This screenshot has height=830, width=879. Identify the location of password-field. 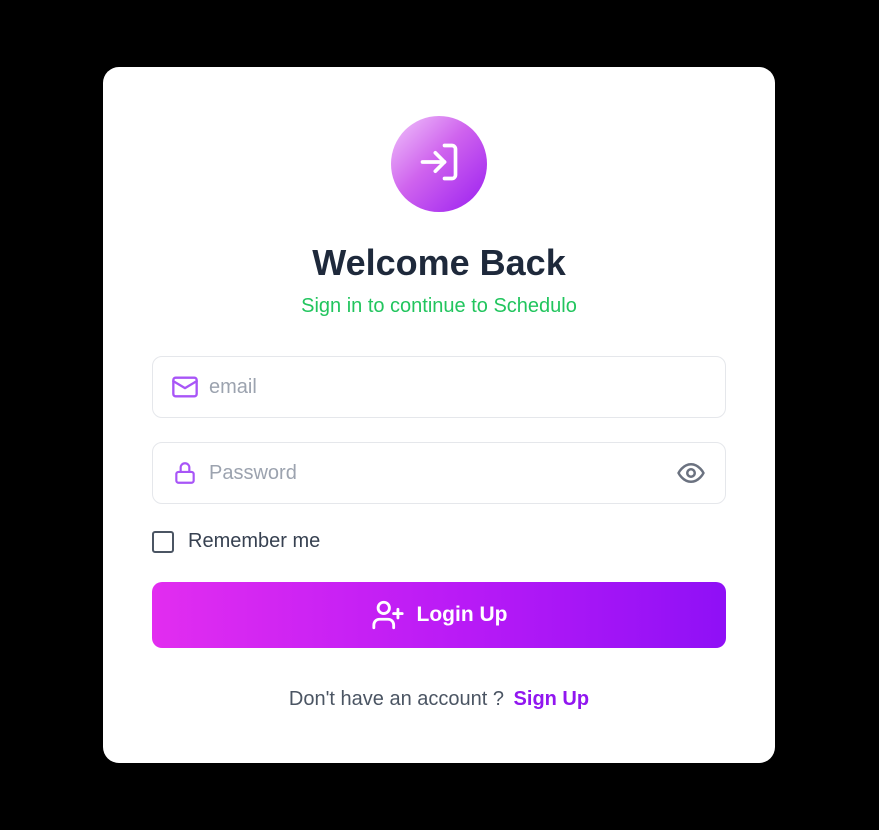
(439, 473).